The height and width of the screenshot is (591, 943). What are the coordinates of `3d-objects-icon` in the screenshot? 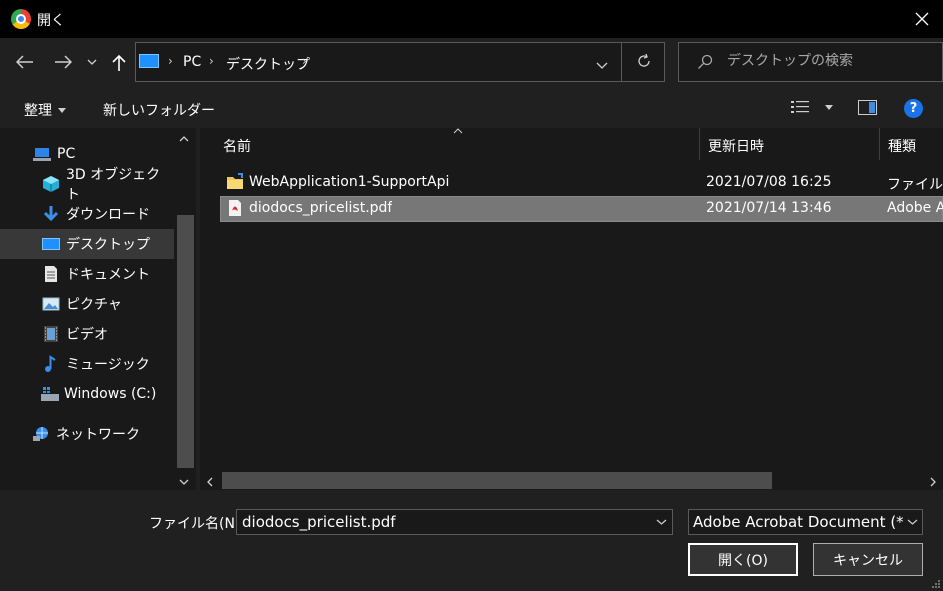 It's located at (51, 184).